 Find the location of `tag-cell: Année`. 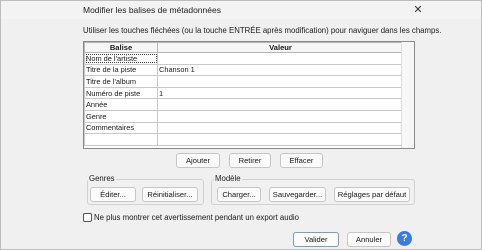

tag-cell: Année is located at coordinates (121, 104).